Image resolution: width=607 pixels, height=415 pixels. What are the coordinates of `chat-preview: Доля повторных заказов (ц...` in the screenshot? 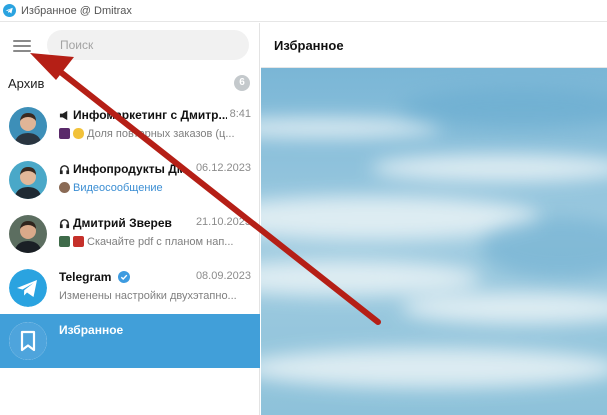 It's located at (156, 134).